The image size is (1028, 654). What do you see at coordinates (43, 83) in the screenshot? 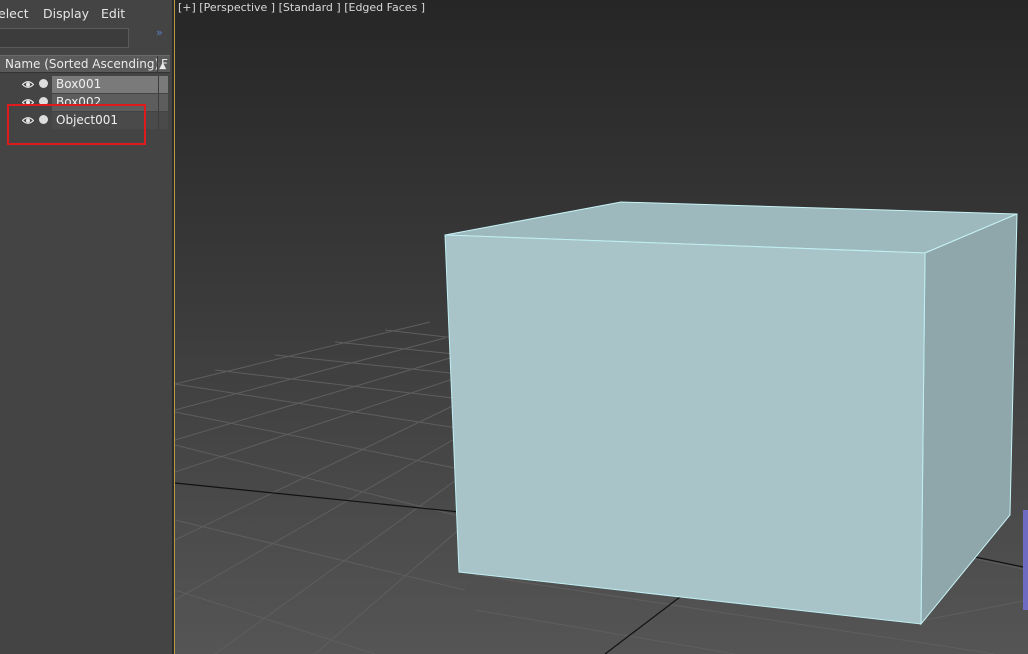
I see `freeze-dot-icon` at bounding box center [43, 83].